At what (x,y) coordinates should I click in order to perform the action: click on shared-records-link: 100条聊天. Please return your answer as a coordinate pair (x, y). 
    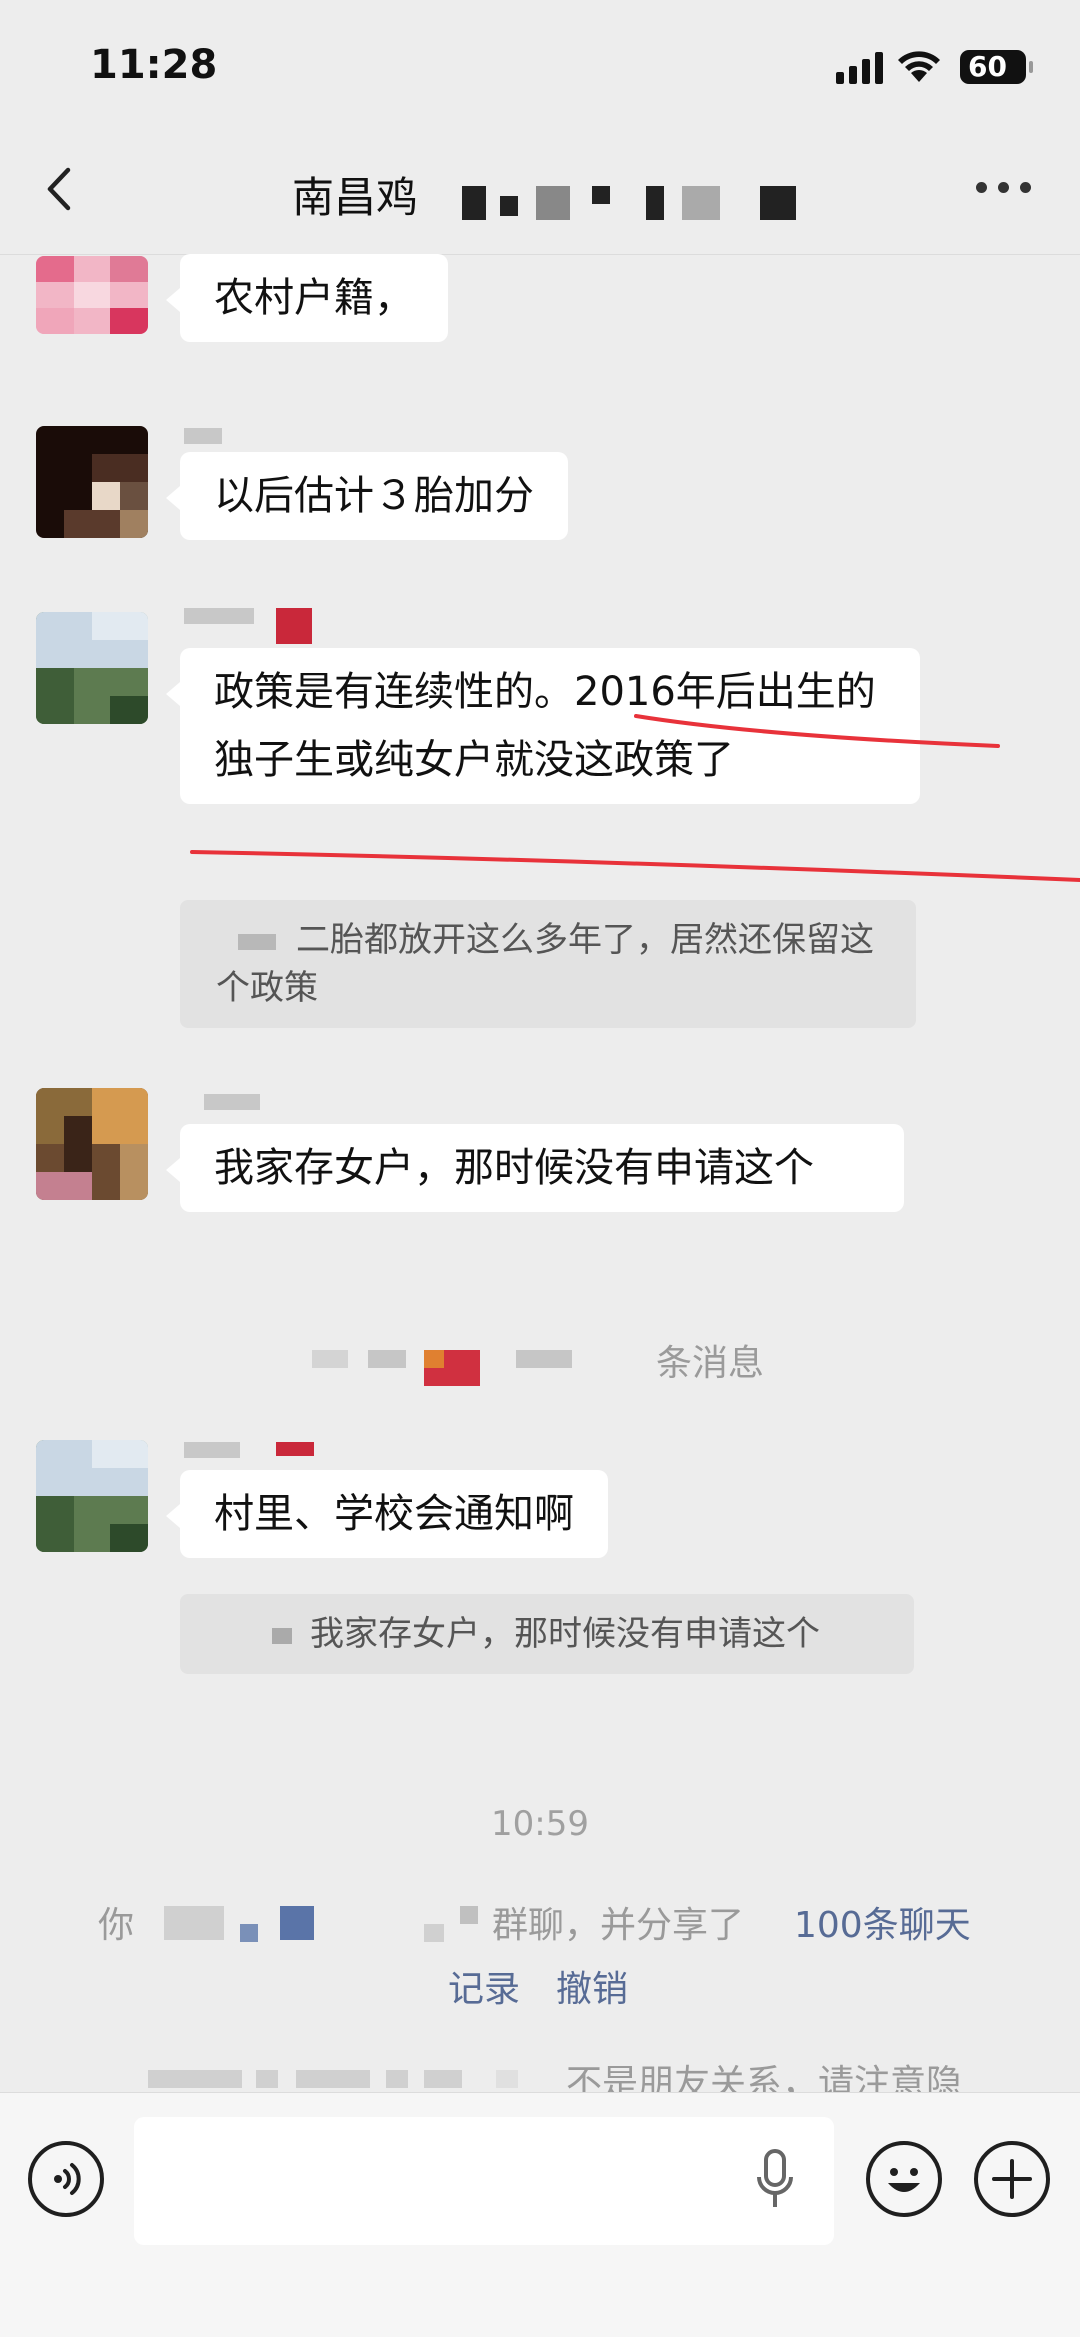
    Looking at the image, I should click on (882, 1922).